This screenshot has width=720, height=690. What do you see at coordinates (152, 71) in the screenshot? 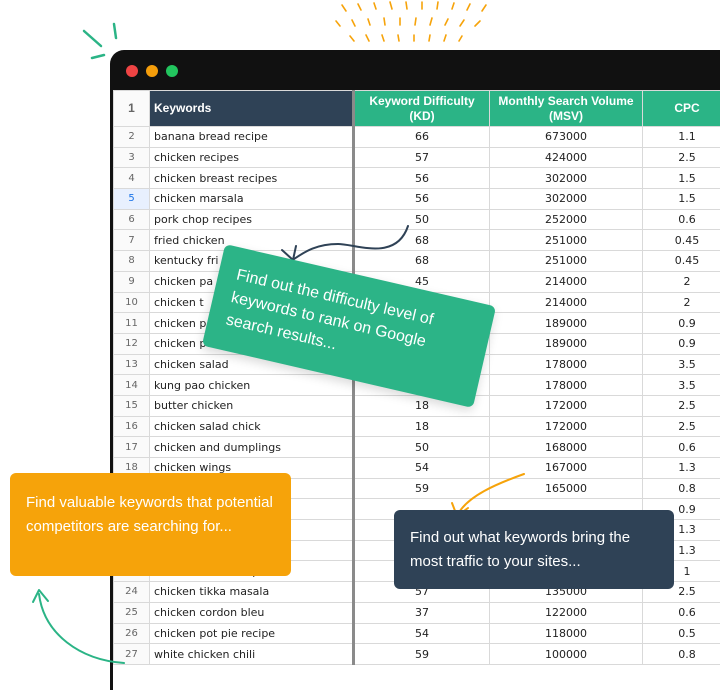
I see `minimize-window-dot` at bounding box center [152, 71].